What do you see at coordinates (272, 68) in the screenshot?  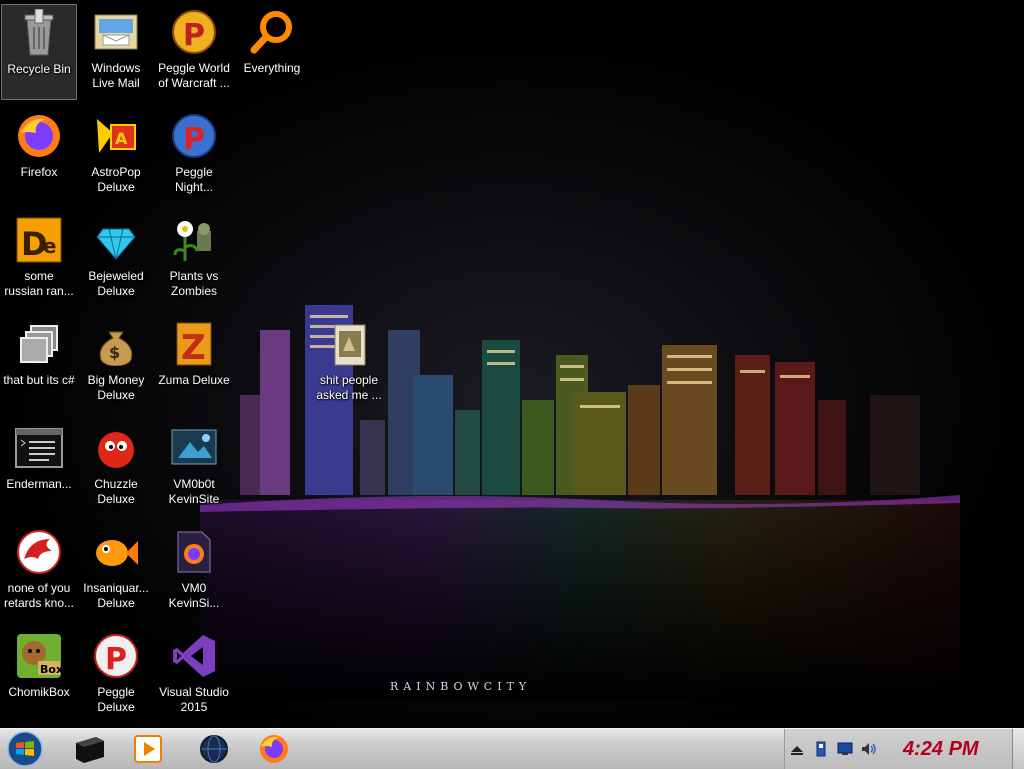 I see `desktop-icon-label: Everything` at bounding box center [272, 68].